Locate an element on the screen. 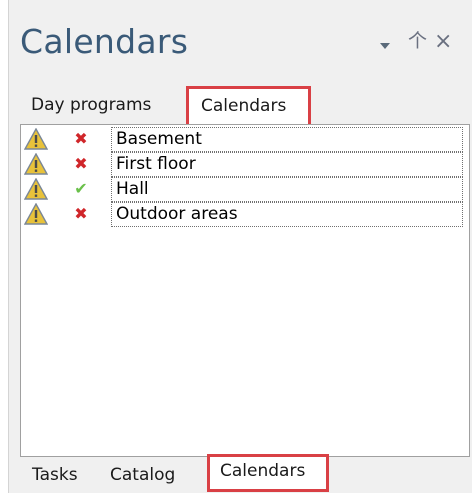 Image resolution: width=472 pixels, height=493 pixels. close-icon: × is located at coordinates (443, 42).